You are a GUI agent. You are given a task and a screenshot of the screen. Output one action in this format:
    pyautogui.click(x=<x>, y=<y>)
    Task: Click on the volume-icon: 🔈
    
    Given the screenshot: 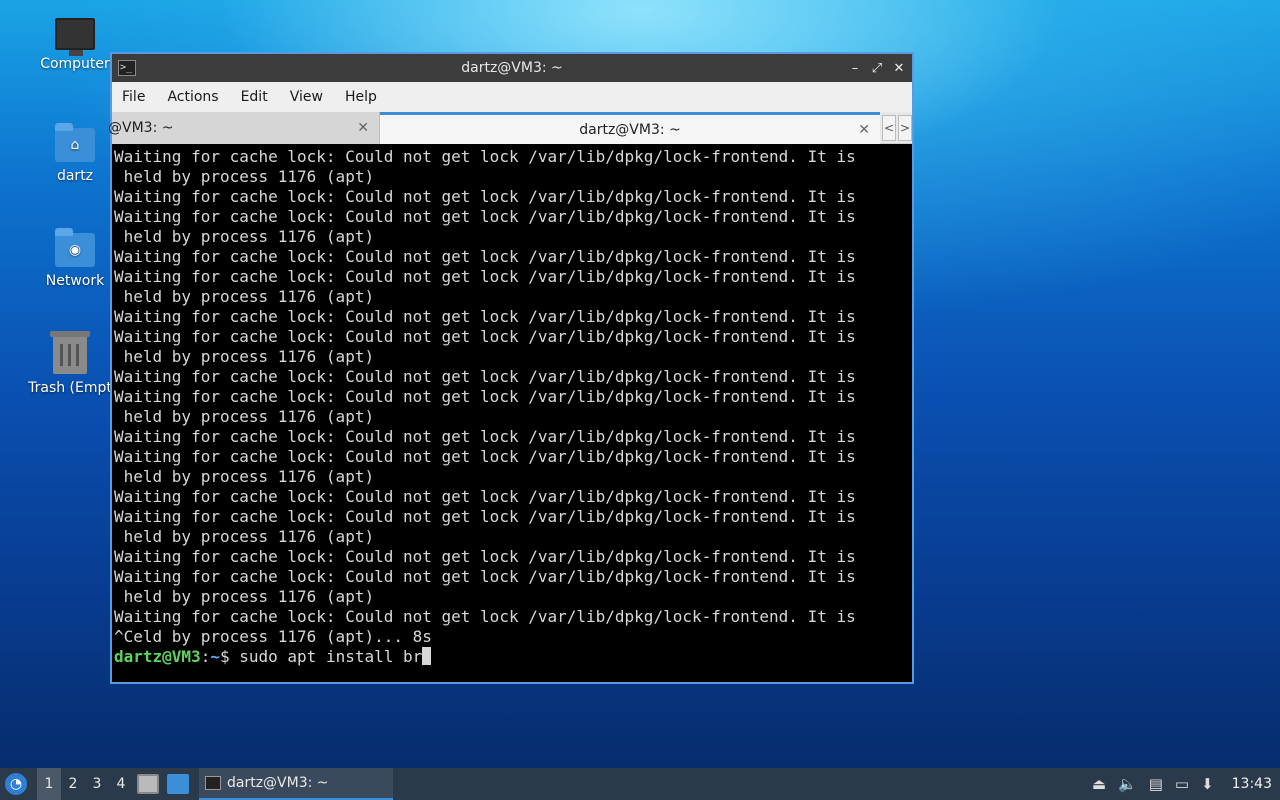 What is the action you would take?
    pyautogui.click(x=1127, y=784)
    